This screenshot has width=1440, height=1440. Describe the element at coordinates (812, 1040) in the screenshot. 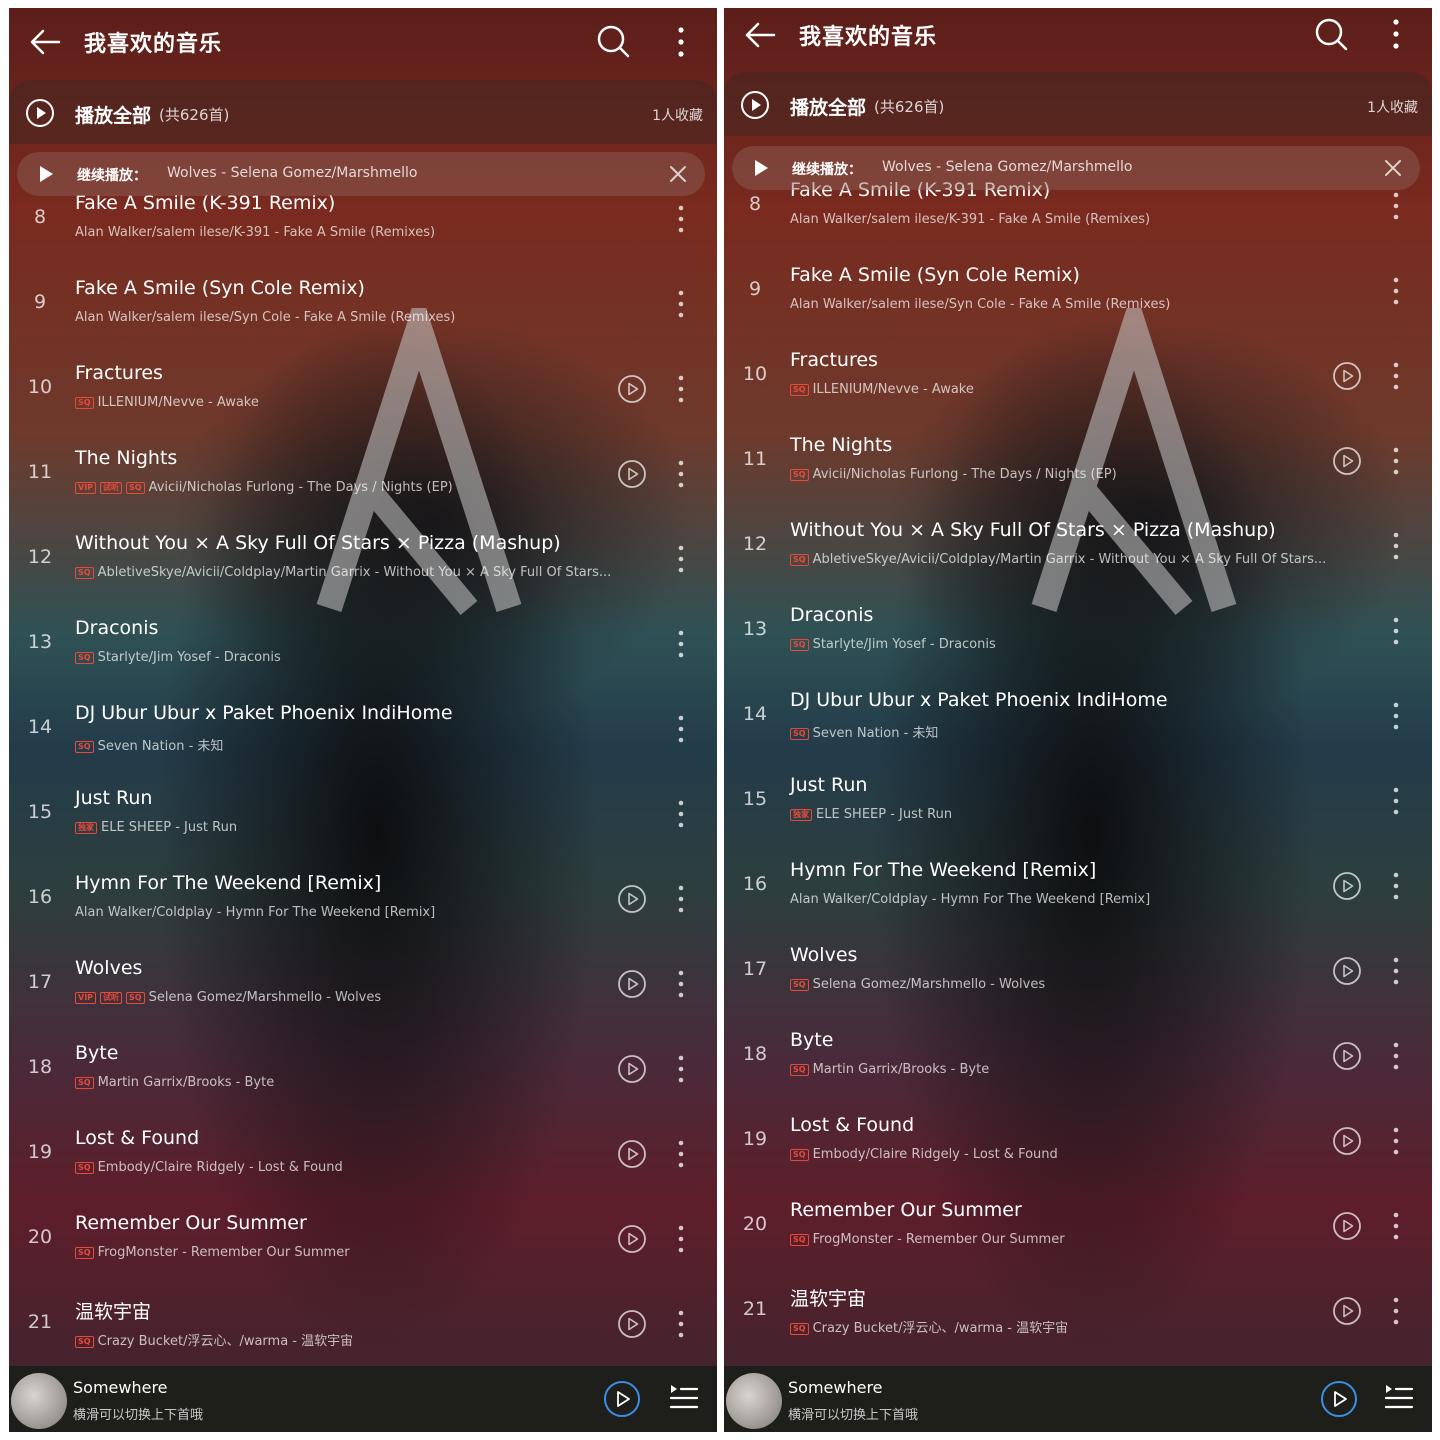

I see `track-title: Byte` at that location.